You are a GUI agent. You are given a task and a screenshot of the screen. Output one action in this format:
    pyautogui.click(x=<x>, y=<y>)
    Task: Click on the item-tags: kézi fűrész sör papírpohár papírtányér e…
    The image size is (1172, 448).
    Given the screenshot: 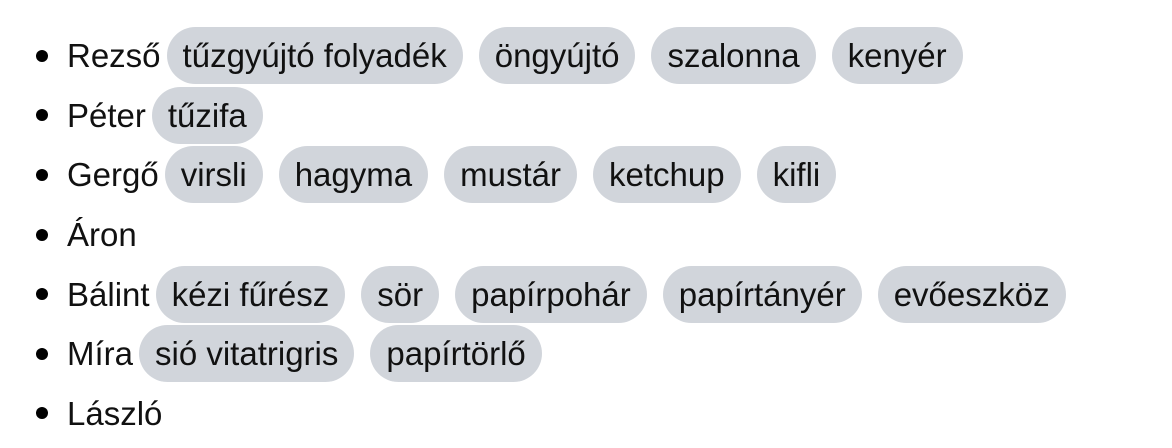 What is the action you would take?
    pyautogui.click(x=618, y=294)
    